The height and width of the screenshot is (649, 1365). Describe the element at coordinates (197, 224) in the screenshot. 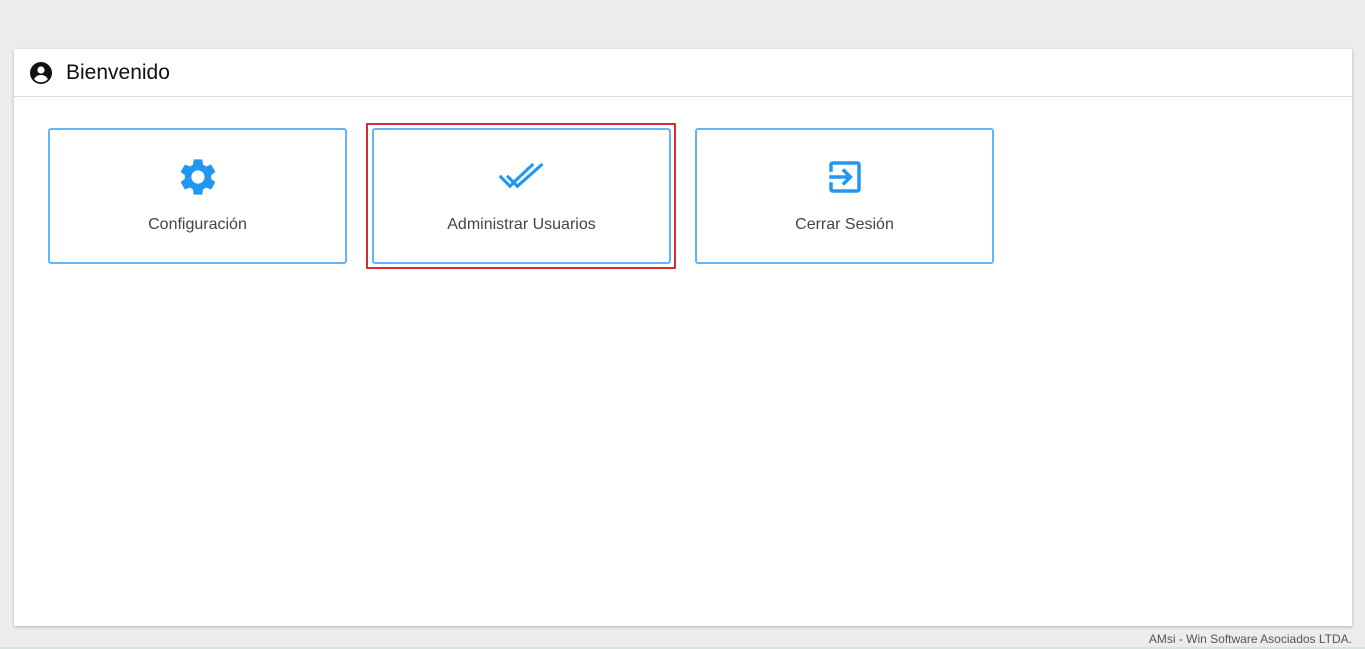

I see `configuration-label: Configuración` at that location.